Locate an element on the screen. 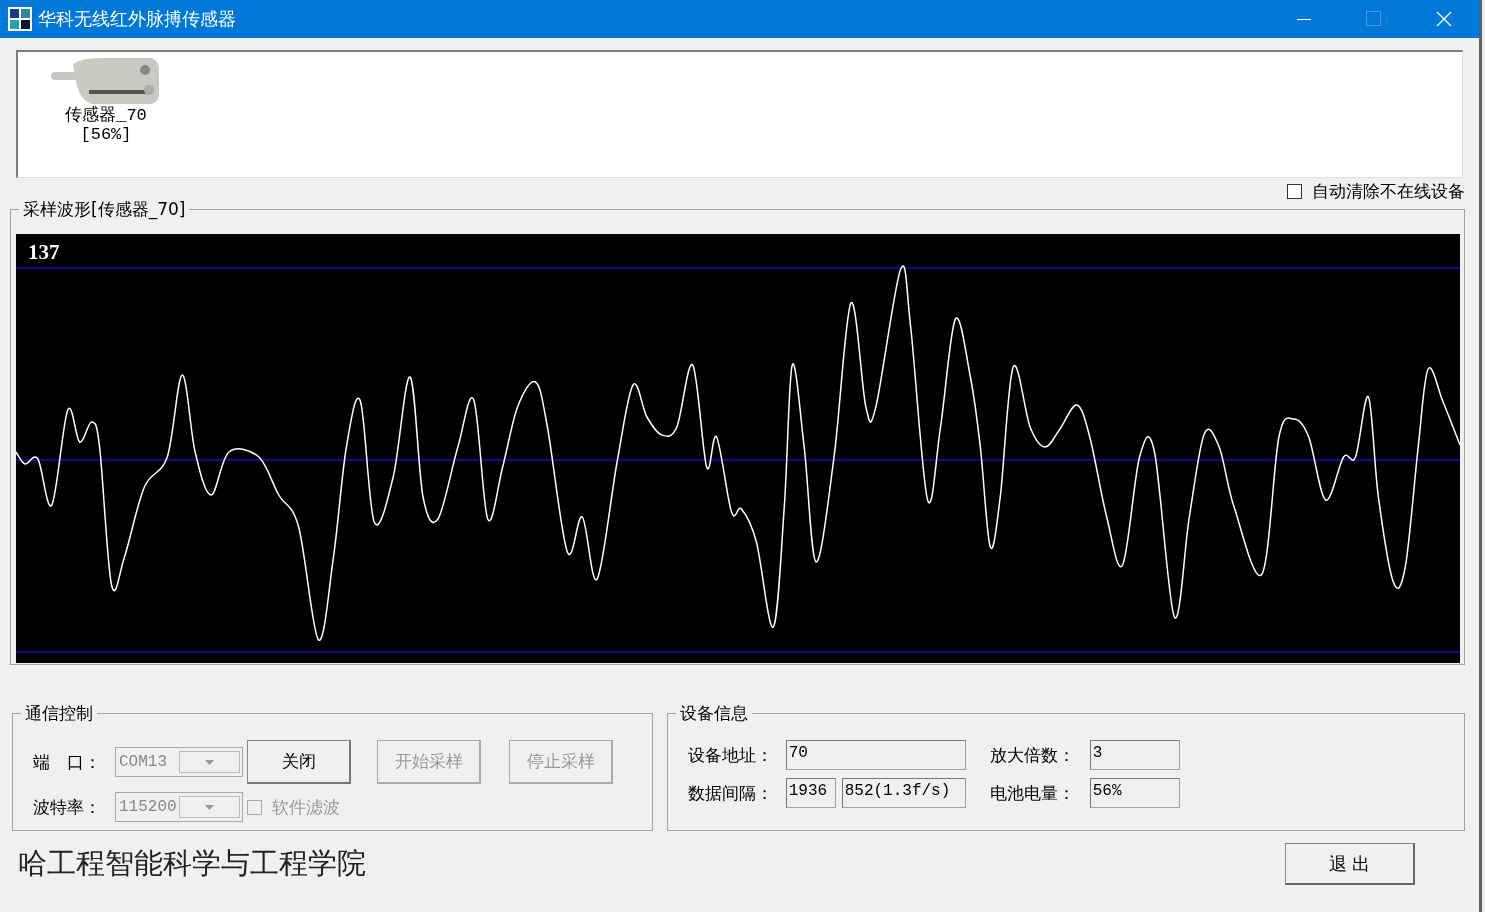 Image resolution: width=1485 pixels, height=912 pixels. battery-label: 电池电量： is located at coordinates (1032, 793).